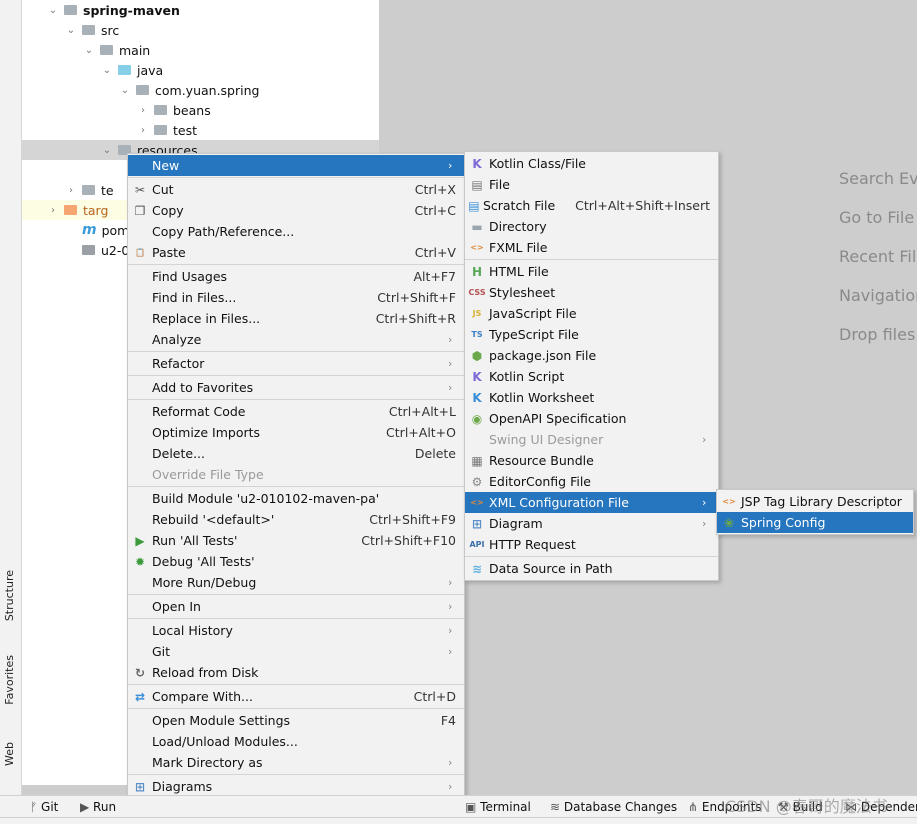 The height and width of the screenshot is (824, 917). I want to click on diagram-icon: ⊞, so click(140, 786).